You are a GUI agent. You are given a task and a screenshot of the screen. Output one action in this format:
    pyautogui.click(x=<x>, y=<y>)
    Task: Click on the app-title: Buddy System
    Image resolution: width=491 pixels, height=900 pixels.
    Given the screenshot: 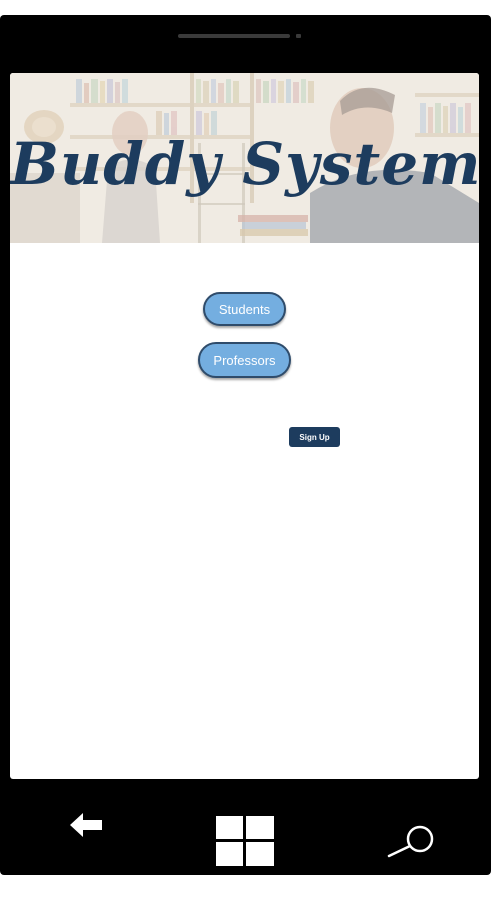 What is the action you would take?
    pyautogui.click(x=244, y=164)
    